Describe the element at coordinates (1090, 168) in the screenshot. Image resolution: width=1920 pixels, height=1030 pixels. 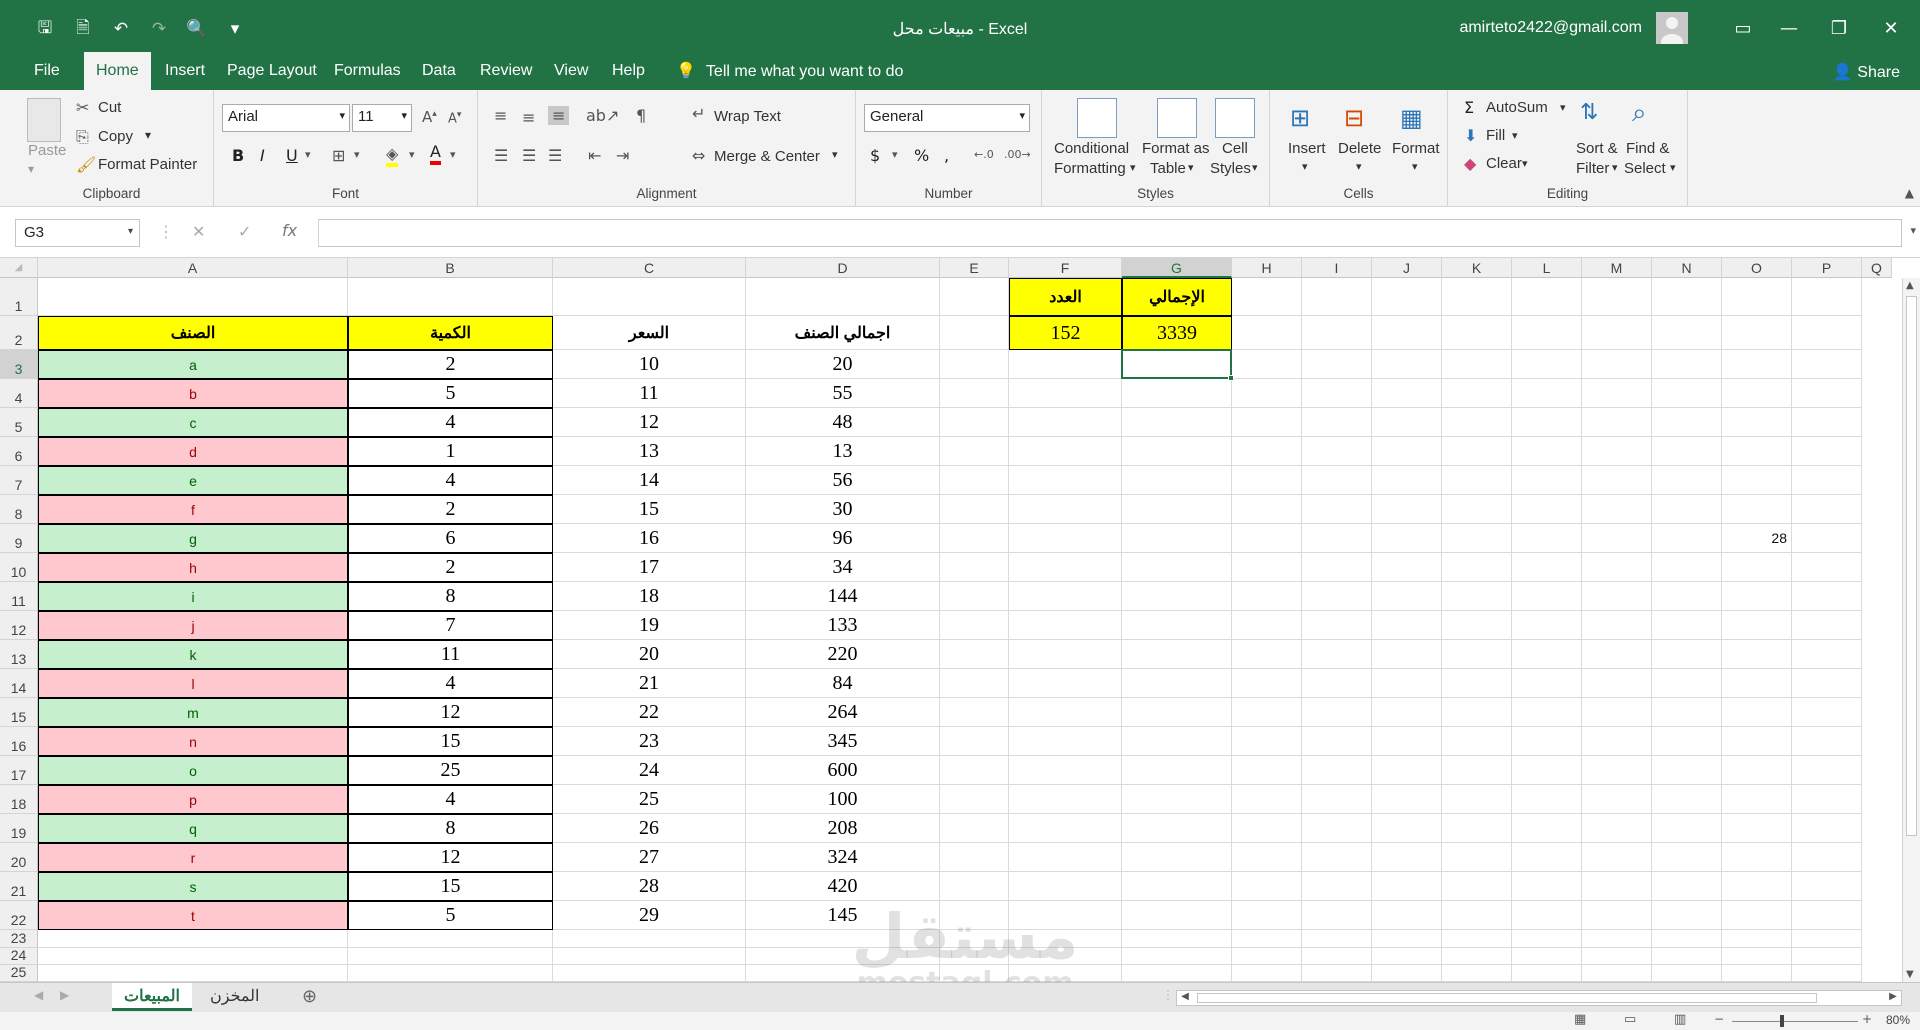
I see `conditional-formatting-button-line2: Formatting` at that location.